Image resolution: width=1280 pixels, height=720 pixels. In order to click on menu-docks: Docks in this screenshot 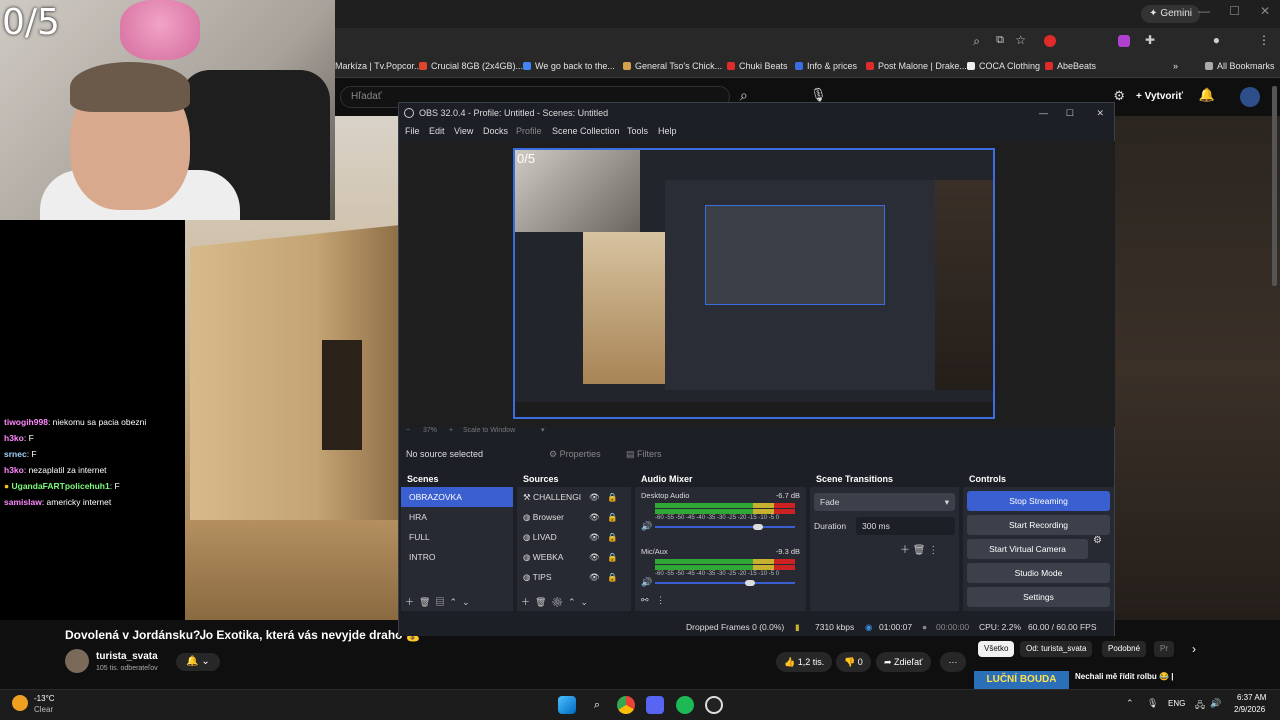, I will do `click(495, 131)`.